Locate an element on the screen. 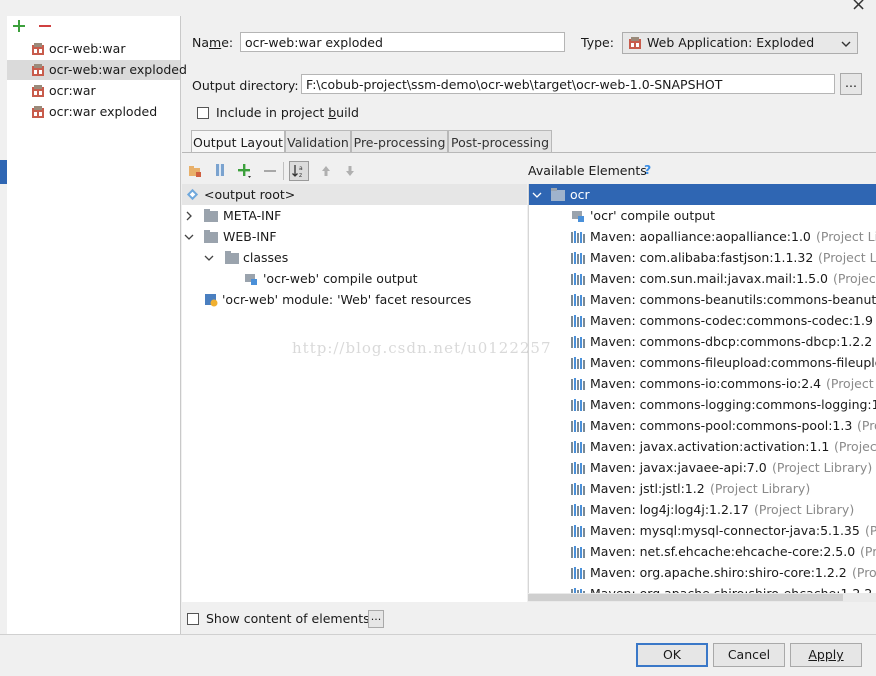 This screenshot has width=876, height=676. available-row-compile-output: 'ocr' compile output is located at coordinates (702, 215).